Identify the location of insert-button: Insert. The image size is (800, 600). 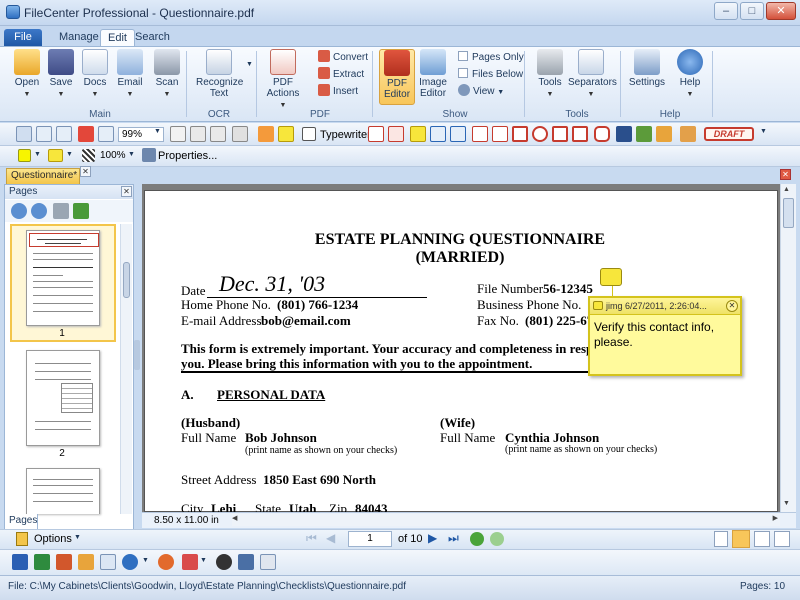
(338, 92).